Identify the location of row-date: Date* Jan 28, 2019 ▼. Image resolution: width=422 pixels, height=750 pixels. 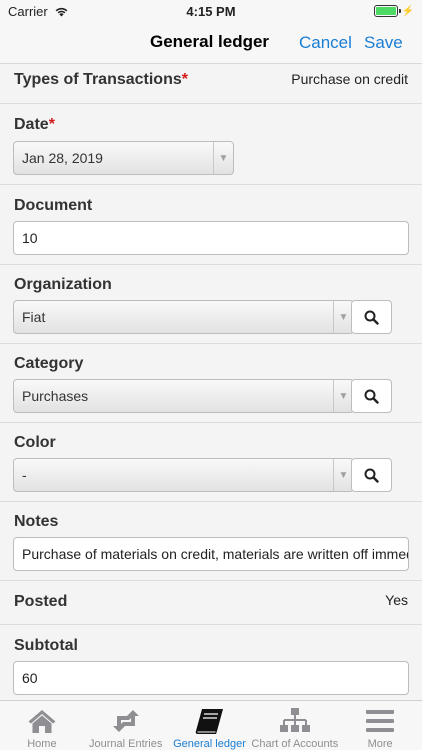
(211, 144).